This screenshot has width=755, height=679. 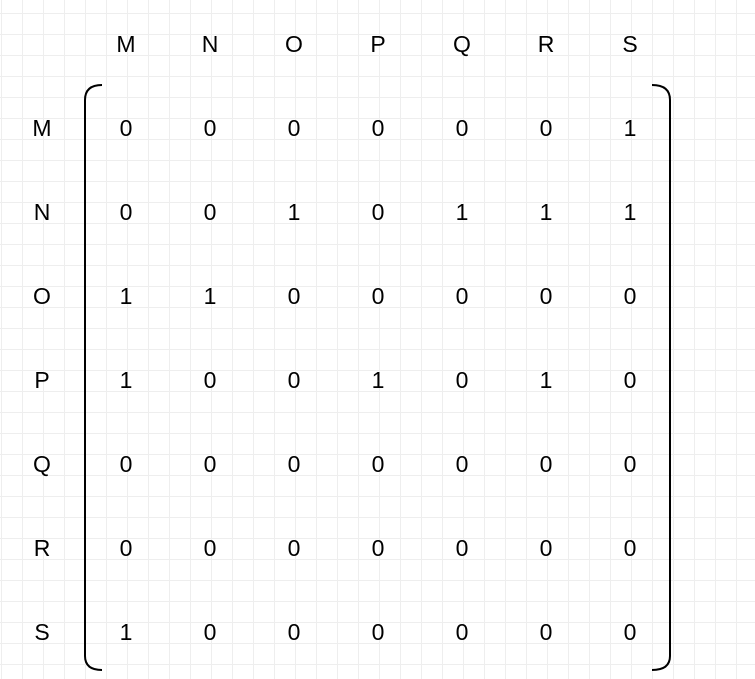 I want to click on row-header: R, so click(x=42, y=548).